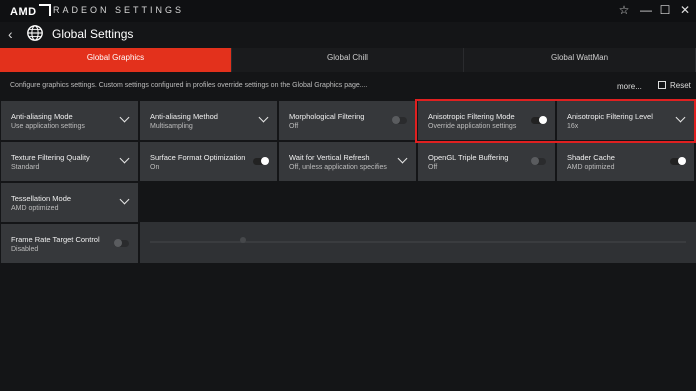 The height and width of the screenshot is (391, 696). I want to click on globe-icon, so click(35, 33).